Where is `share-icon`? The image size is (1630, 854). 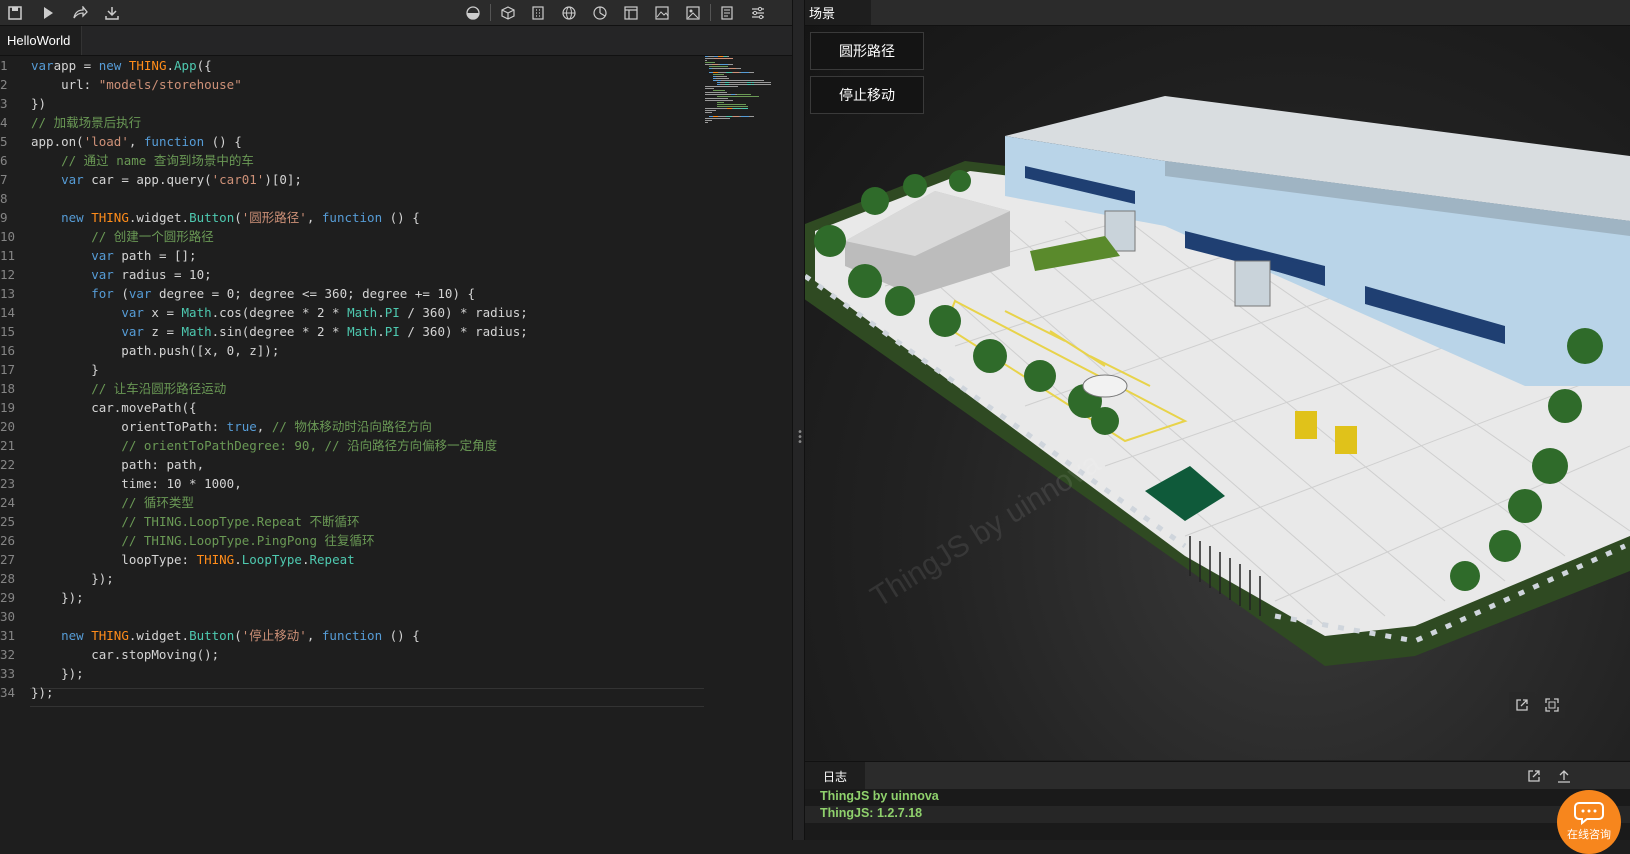 share-icon is located at coordinates (80, 13).